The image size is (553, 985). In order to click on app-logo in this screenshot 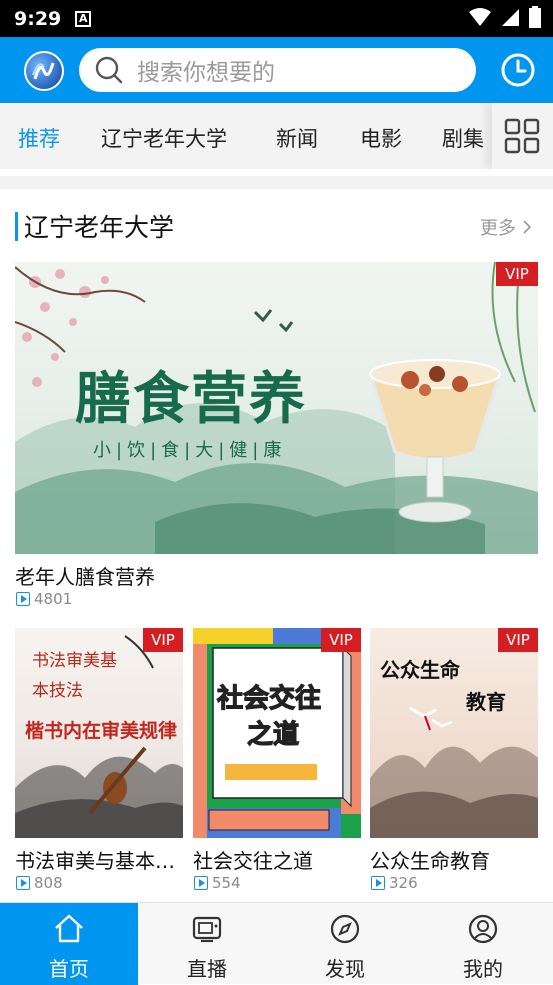, I will do `click(44, 71)`.